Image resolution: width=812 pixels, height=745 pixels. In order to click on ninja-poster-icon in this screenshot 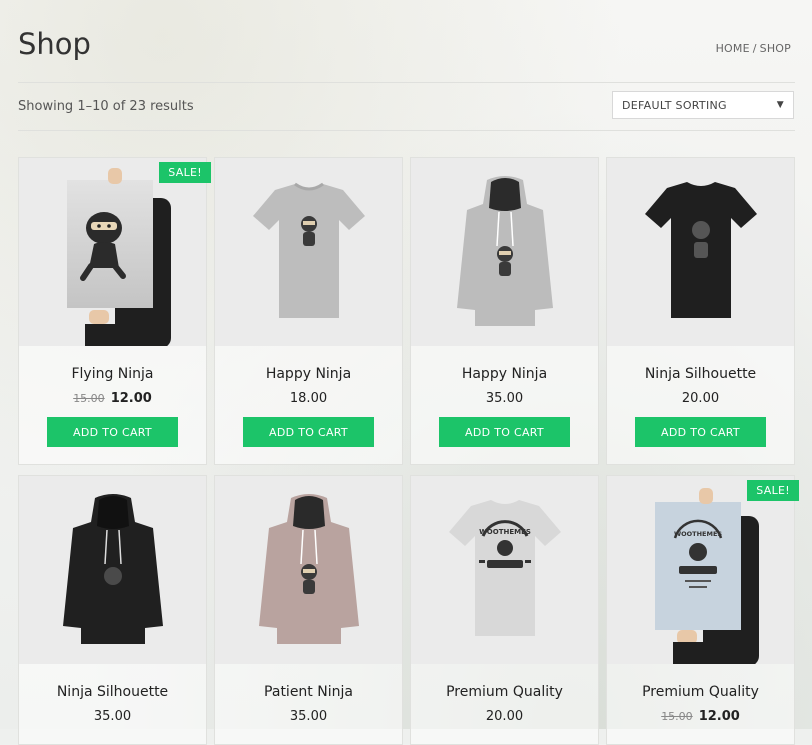, I will do `click(119, 257)`.